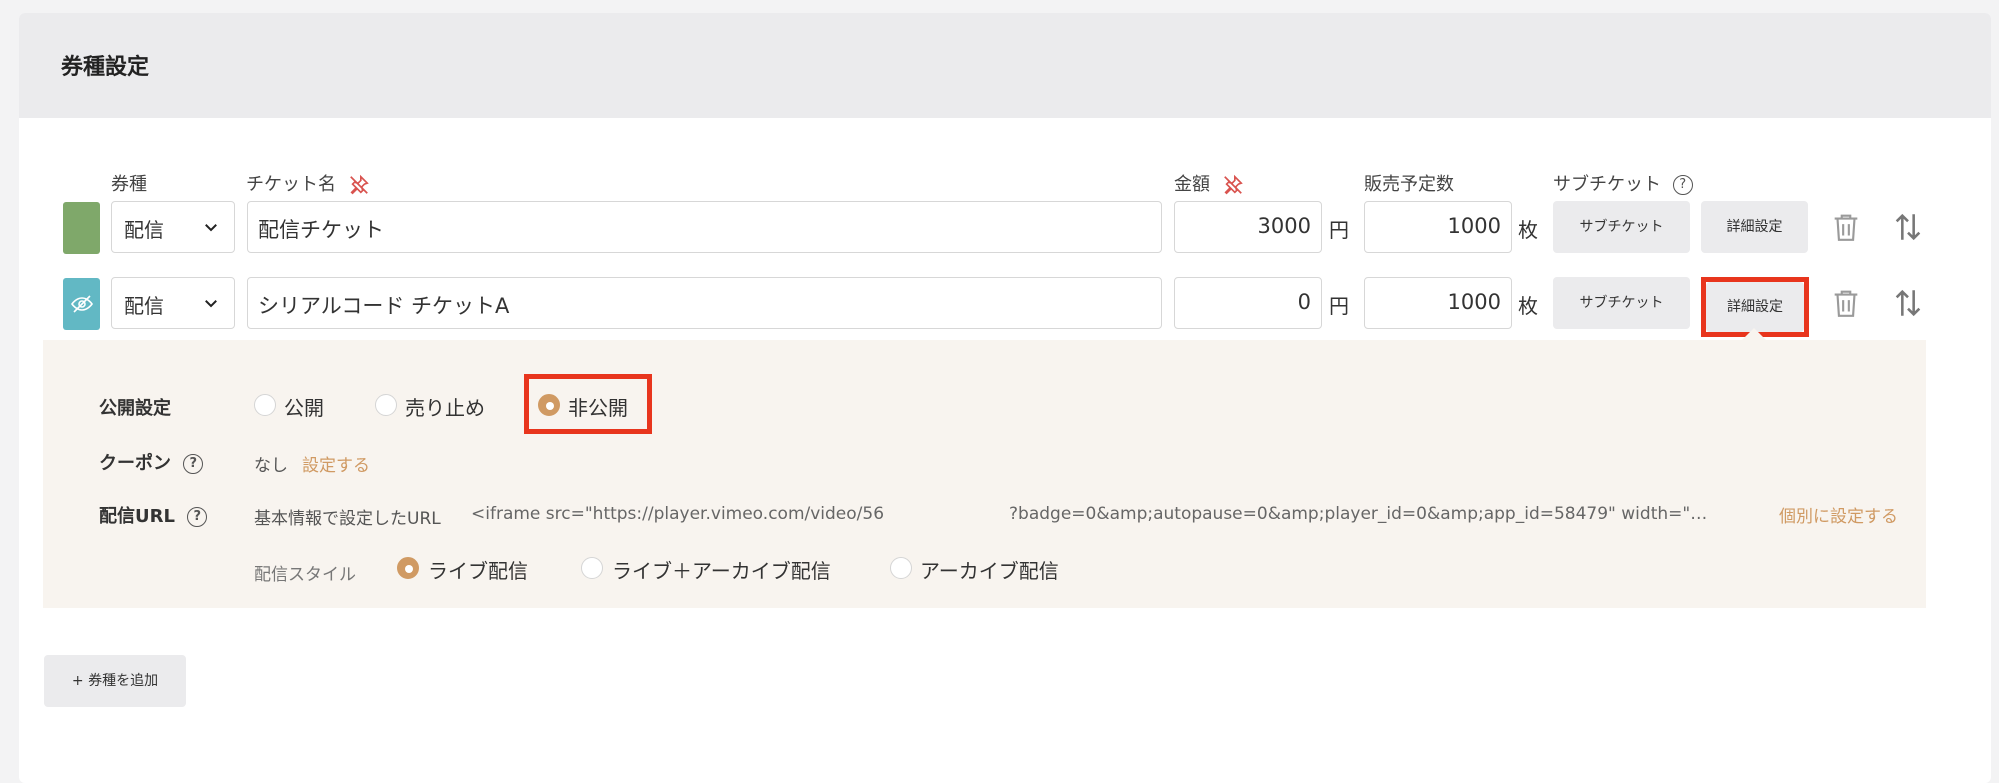  I want to click on radio-stop-sales, so click(386, 405).